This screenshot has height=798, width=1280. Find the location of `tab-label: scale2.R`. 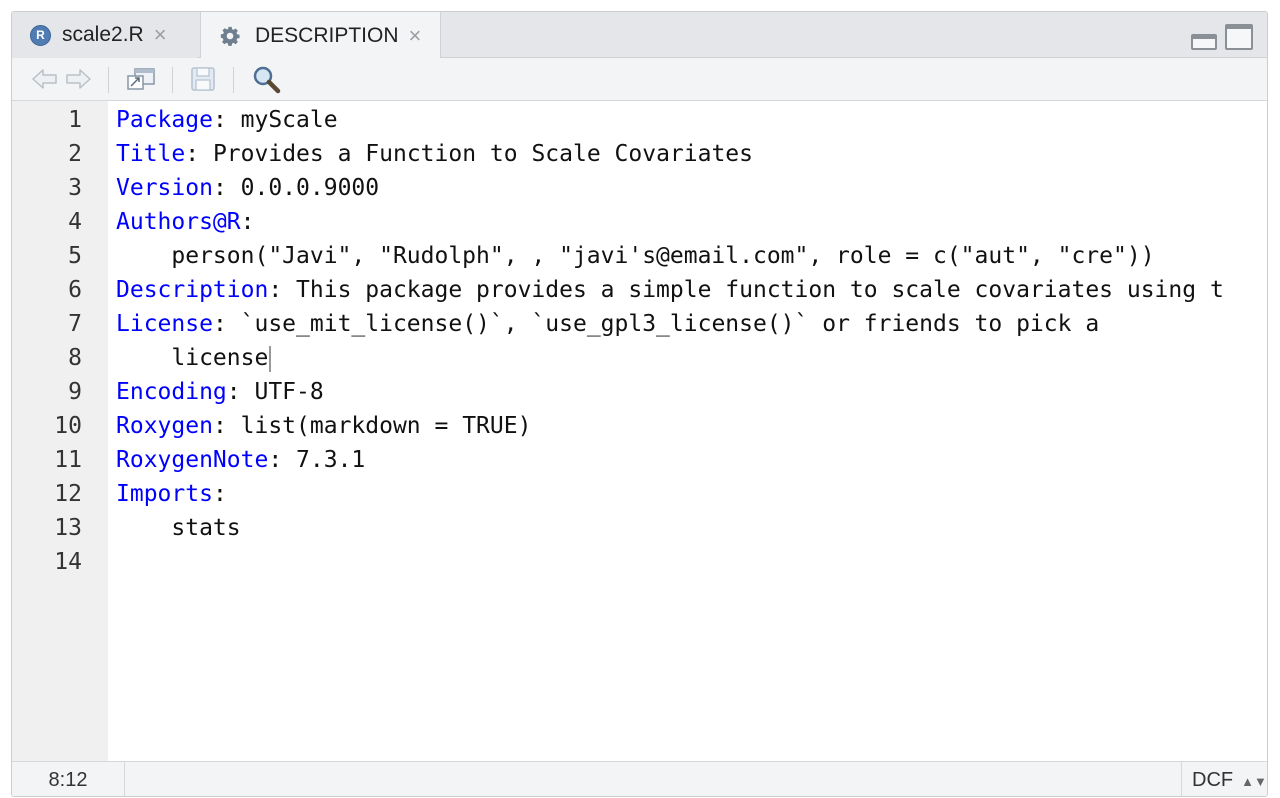

tab-label: scale2.R is located at coordinates (103, 34).